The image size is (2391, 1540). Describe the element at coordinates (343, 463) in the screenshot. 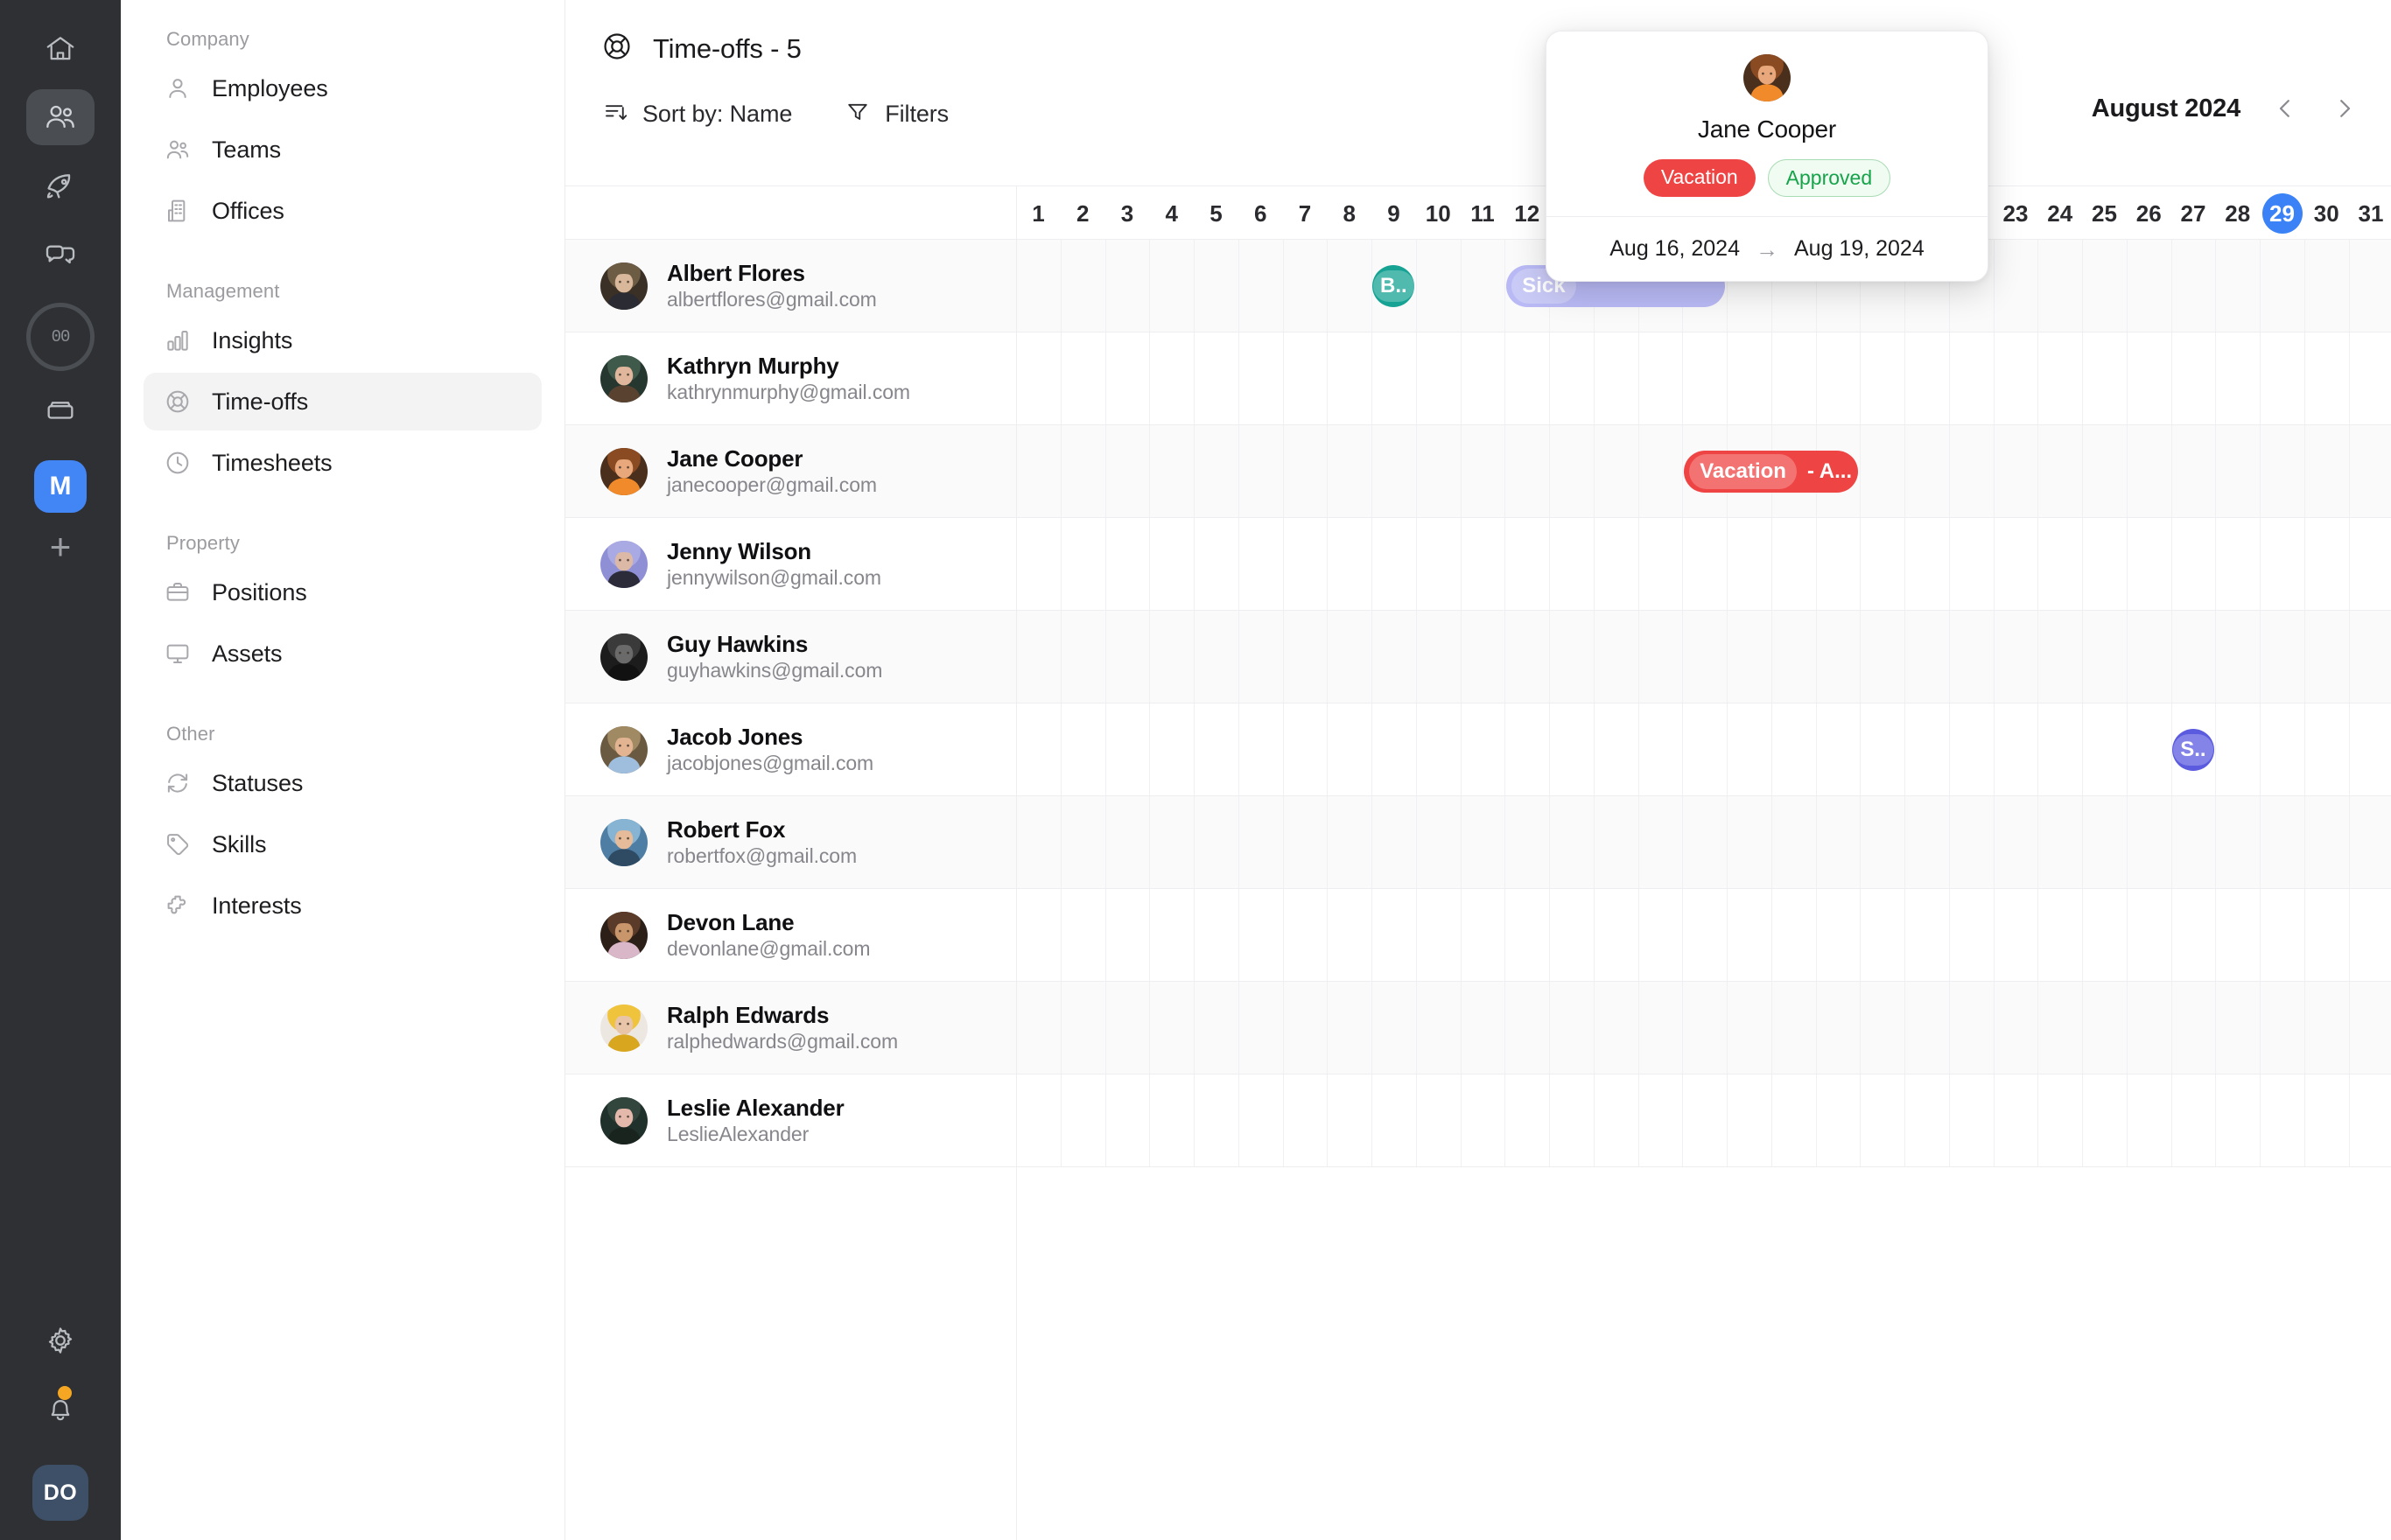

I see `sidebar-item-timesheets: Timesheets` at that location.